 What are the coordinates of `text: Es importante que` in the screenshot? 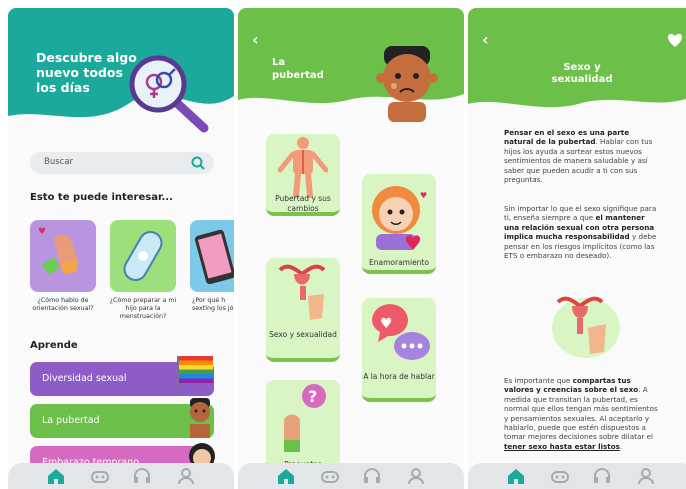 It's located at (538, 380).